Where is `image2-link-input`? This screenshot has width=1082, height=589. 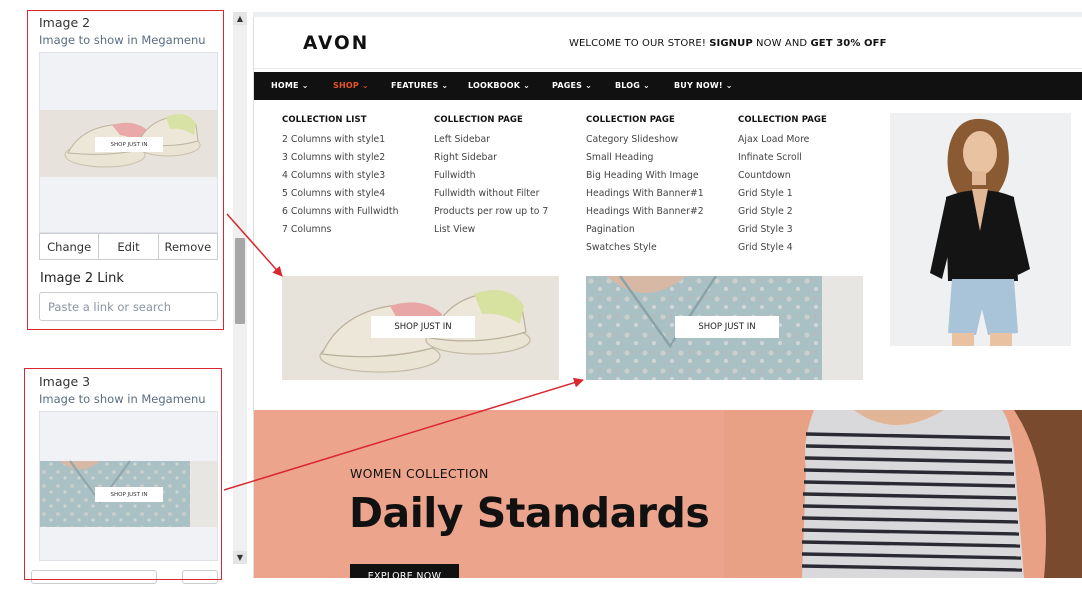
image2-link-input is located at coordinates (128, 306).